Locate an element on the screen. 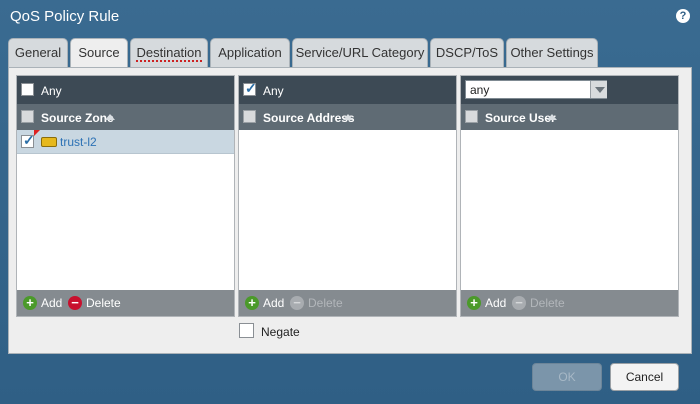 Image resolution: width=700 pixels, height=404 pixels. tab-destination: Destination is located at coordinates (169, 53).